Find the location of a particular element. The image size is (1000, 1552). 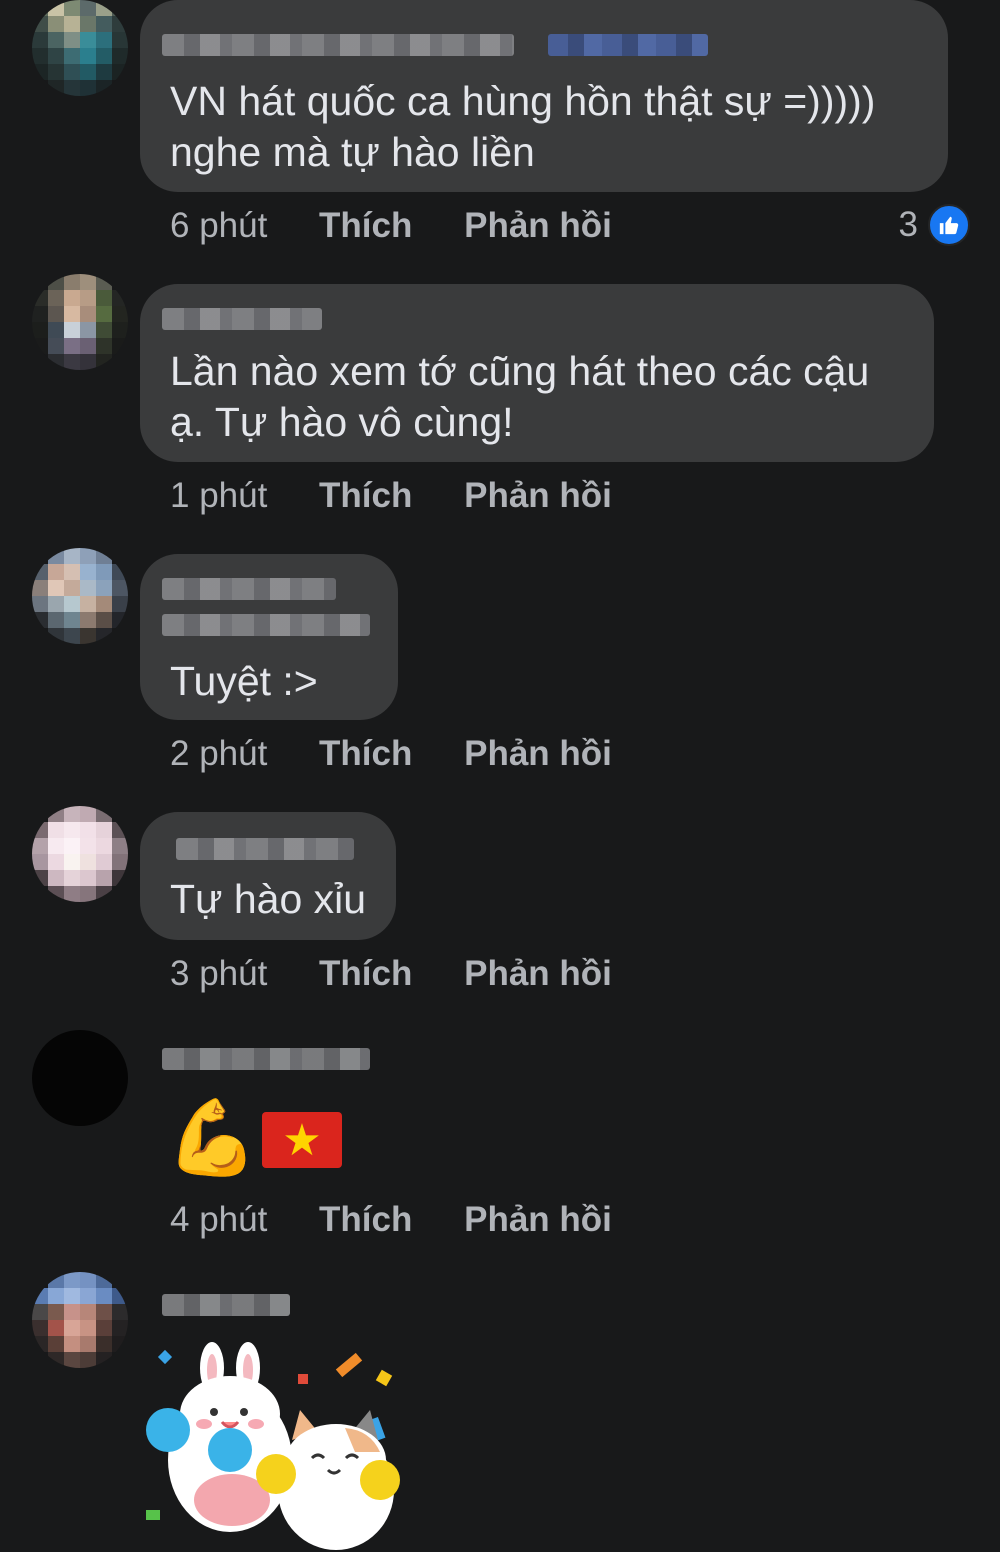

comment-actions: 6 phút Thích Phản hồi is located at coordinates (412, 226).